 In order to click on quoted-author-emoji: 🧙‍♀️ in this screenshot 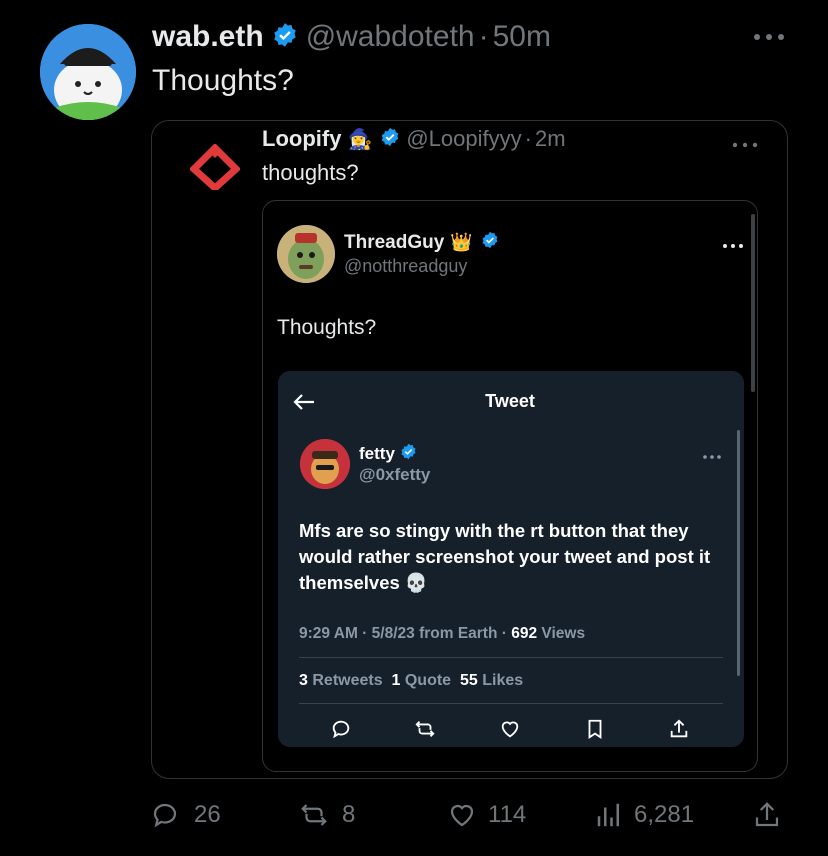, I will do `click(360, 139)`.